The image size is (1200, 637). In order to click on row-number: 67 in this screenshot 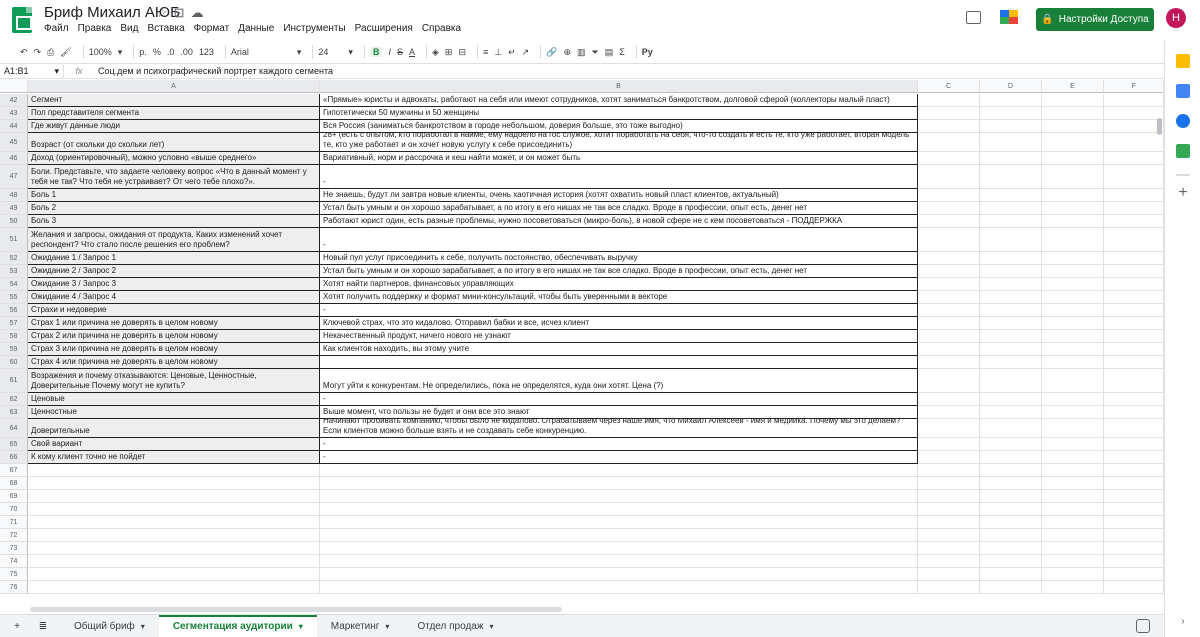, I will do `click(14, 470)`.